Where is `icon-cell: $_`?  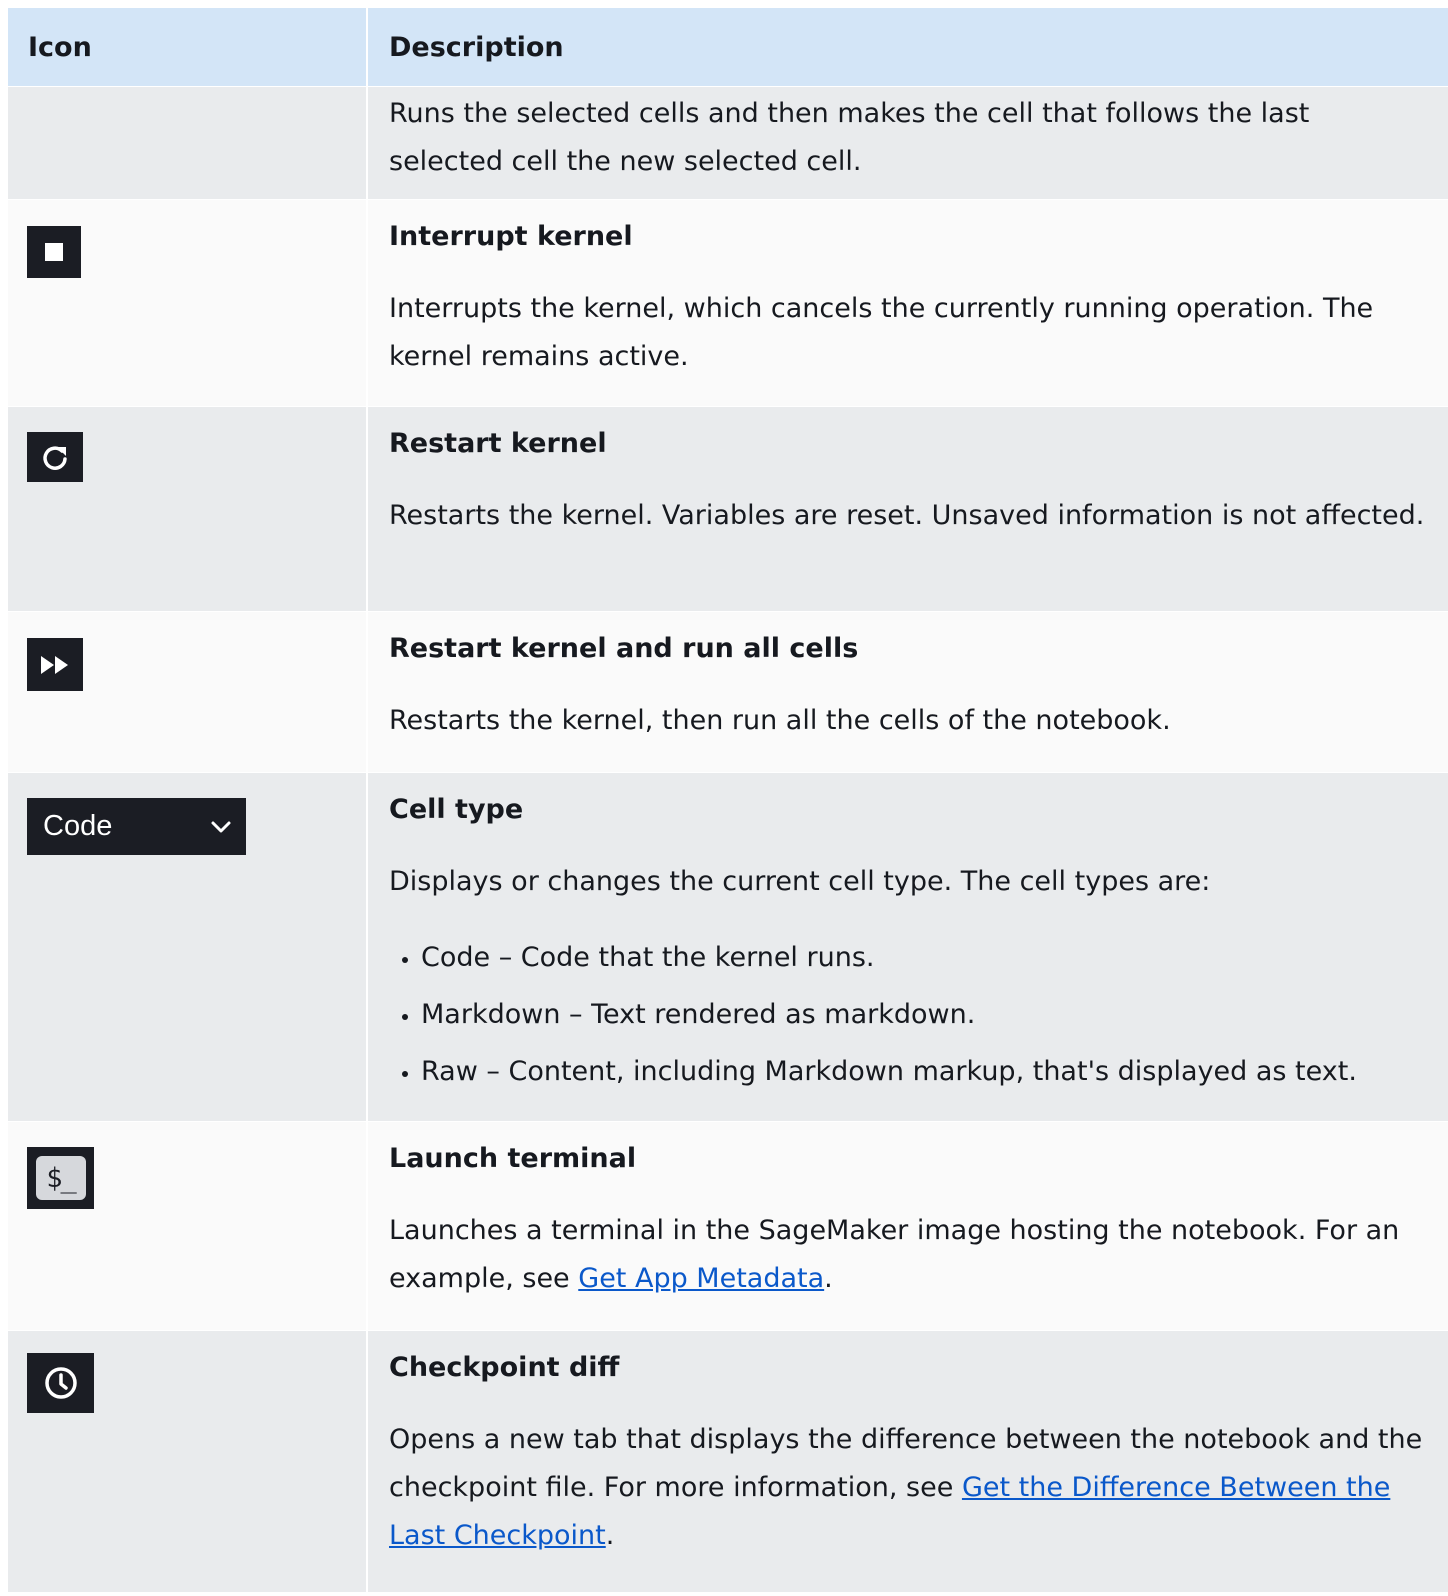
icon-cell: $_ is located at coordinates (188, 1226).